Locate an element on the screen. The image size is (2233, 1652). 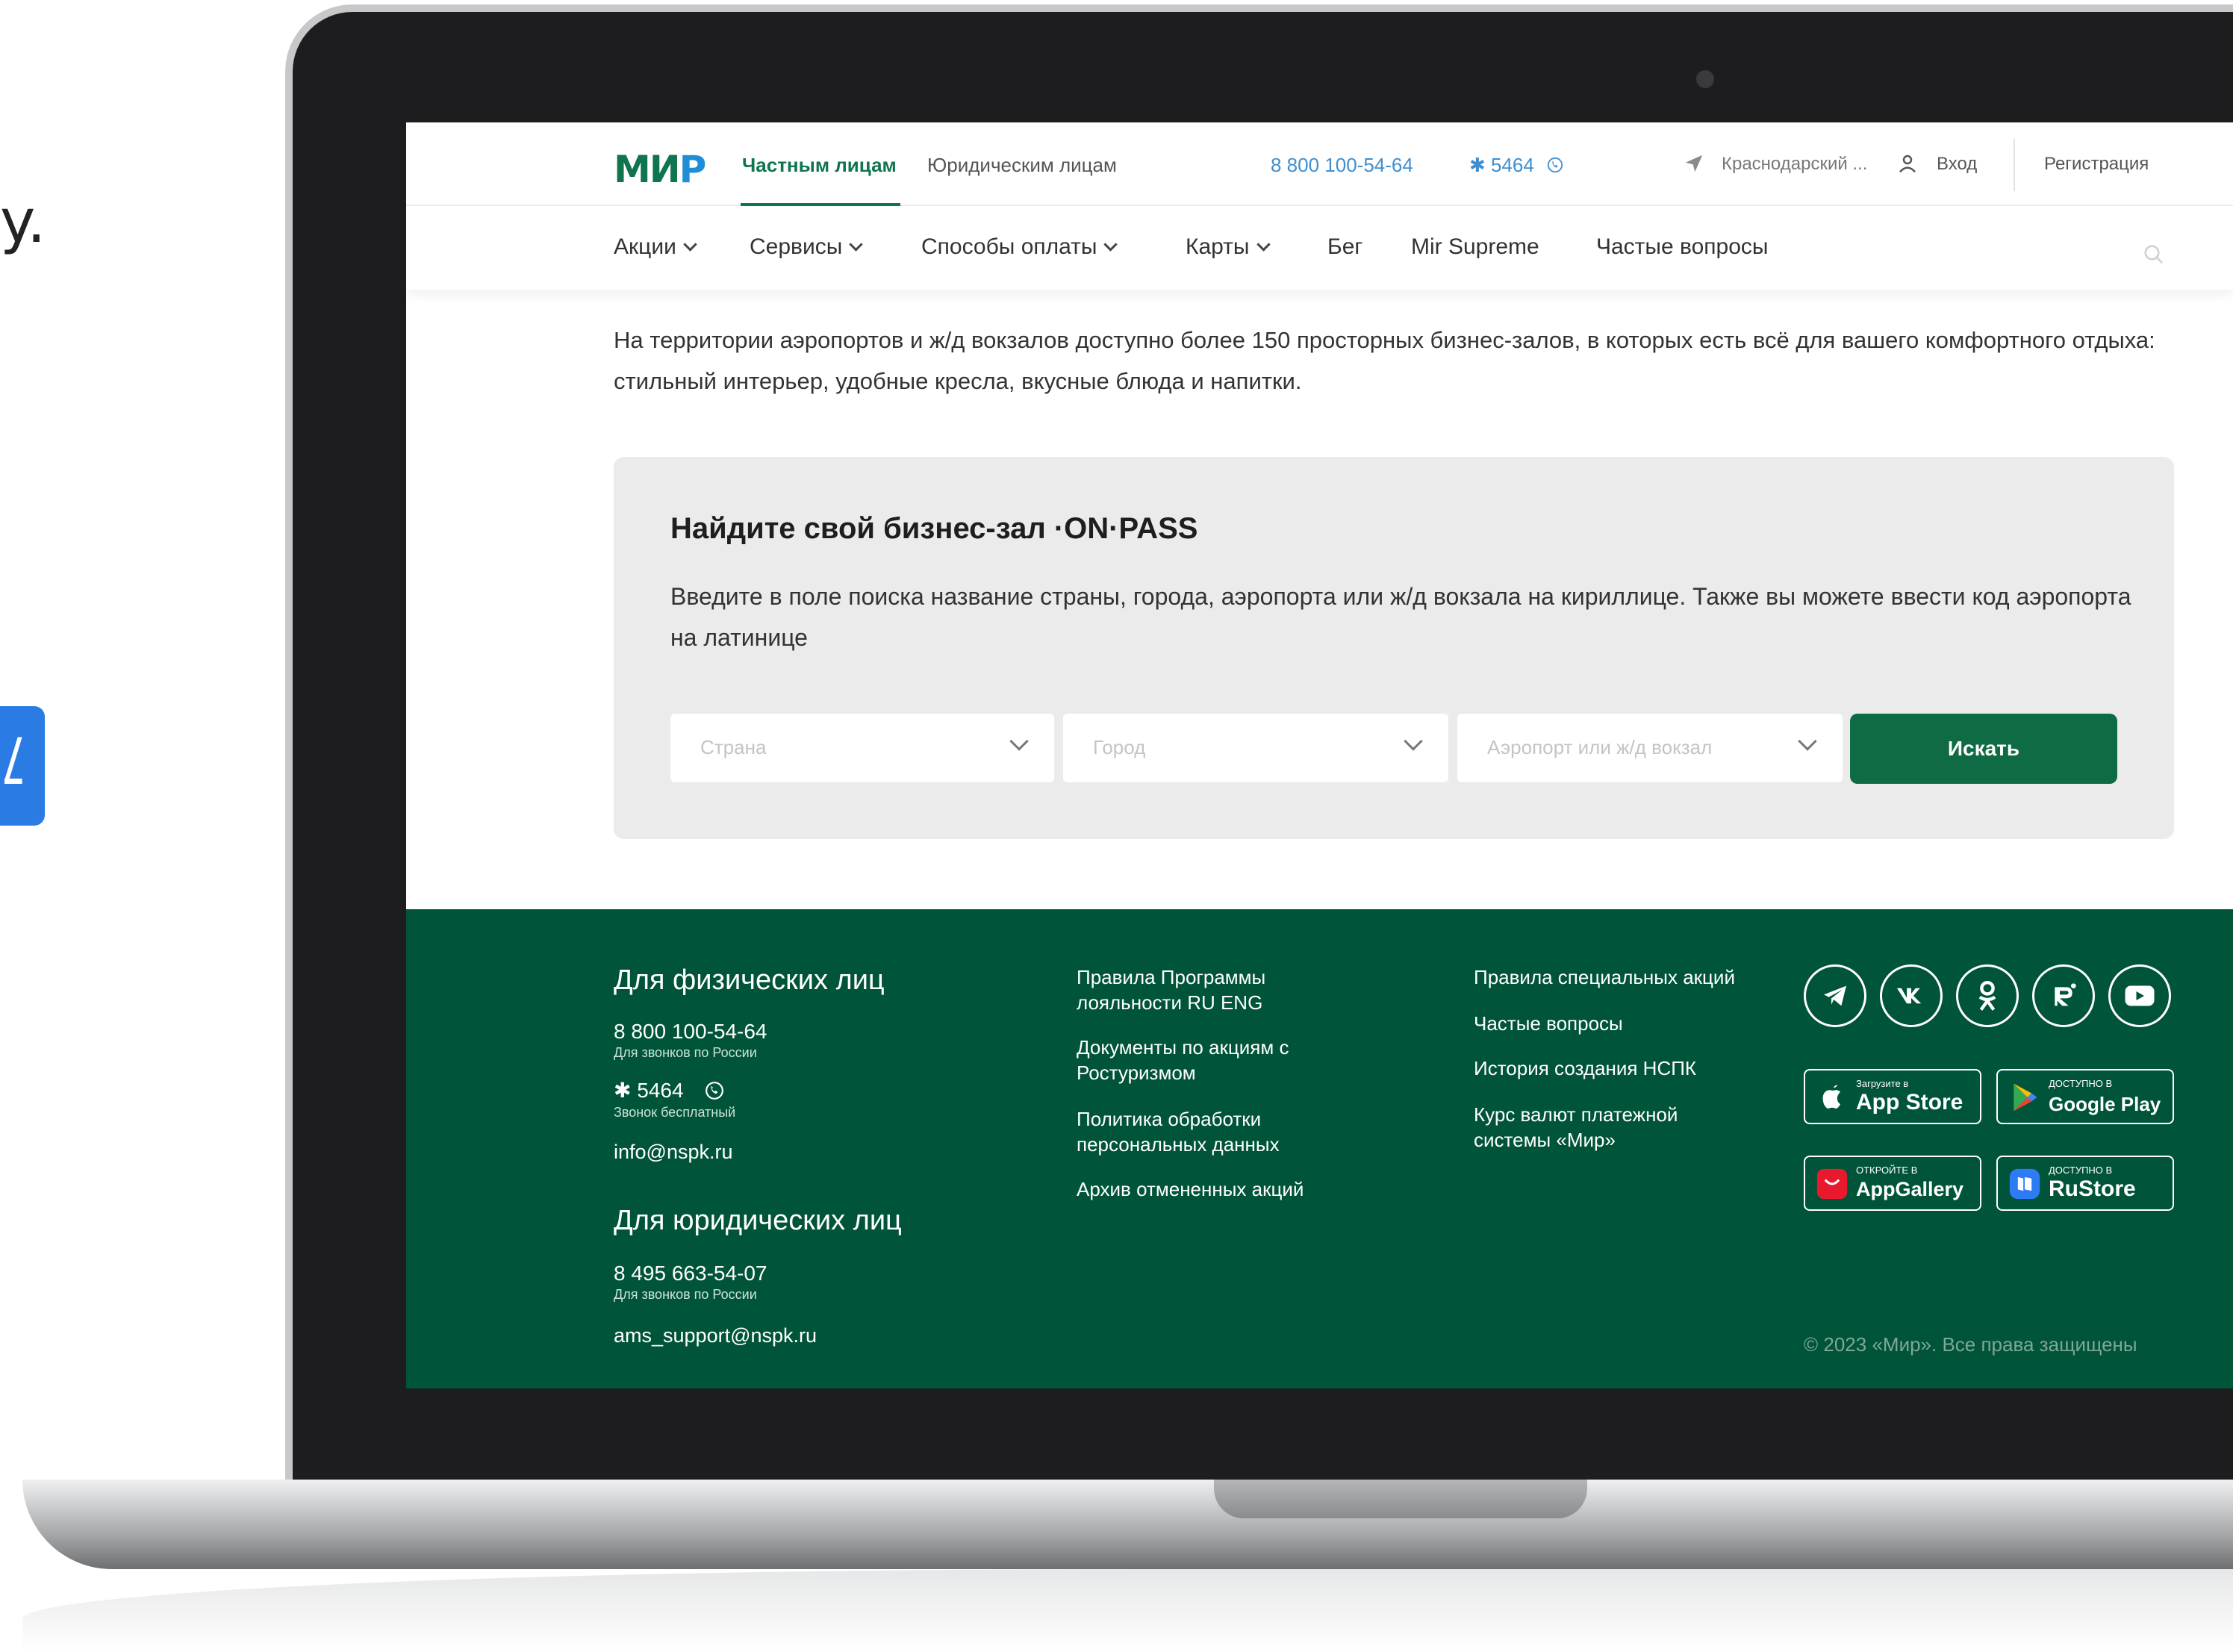
footer-short-number: ✱ 5464 is located at coordinates (649, 1090).